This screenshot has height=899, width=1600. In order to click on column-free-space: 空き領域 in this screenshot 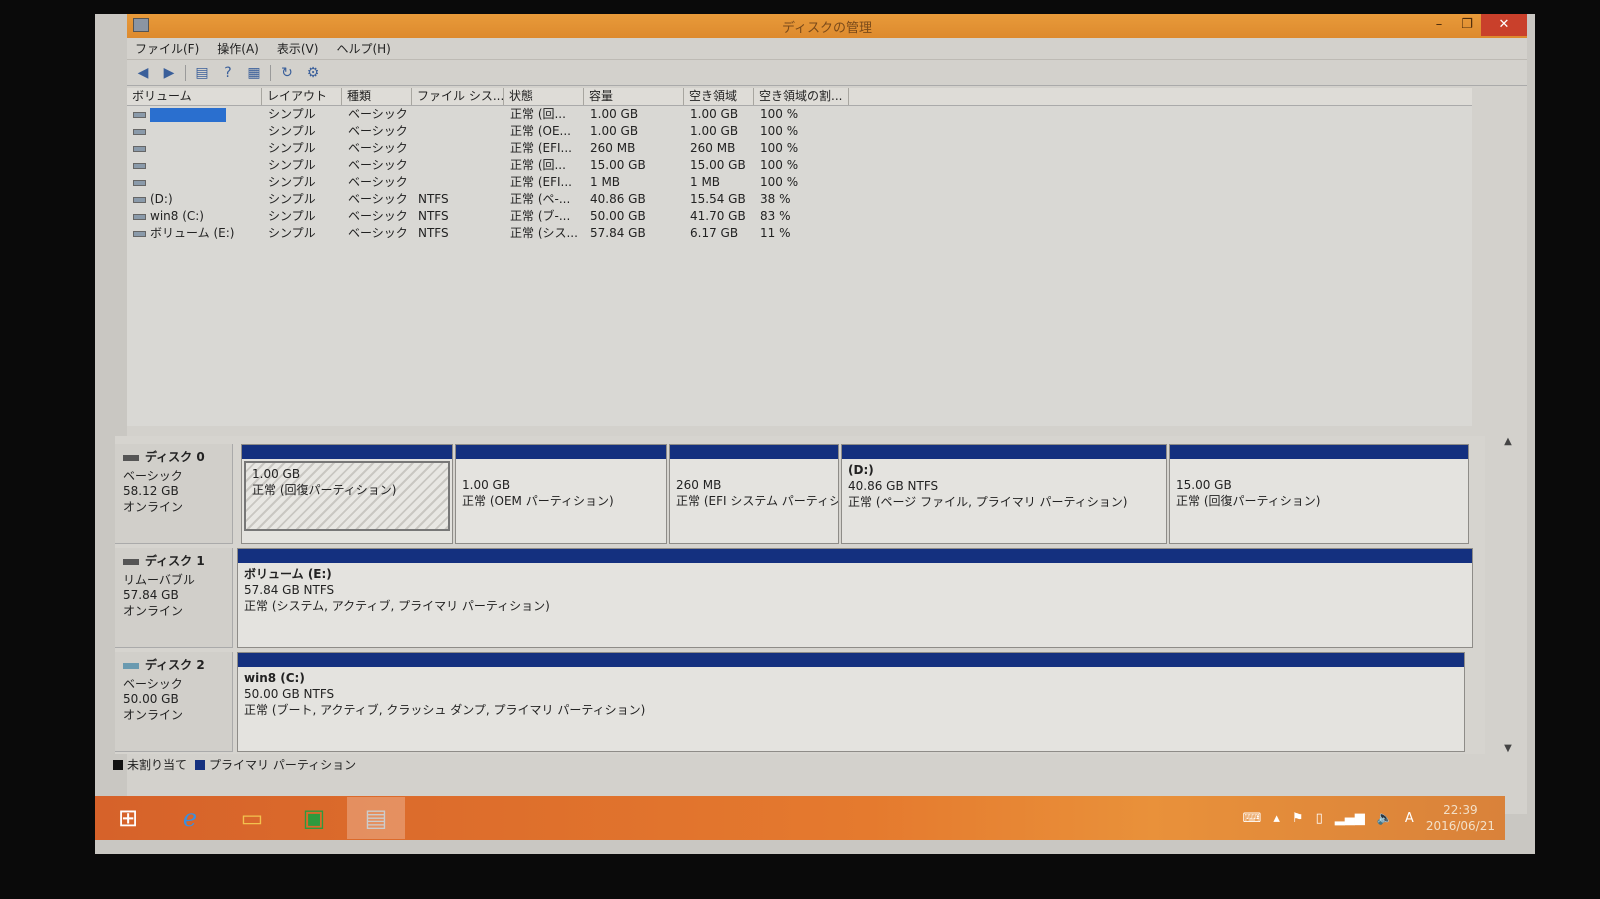, I will do `click(719, 96)`.